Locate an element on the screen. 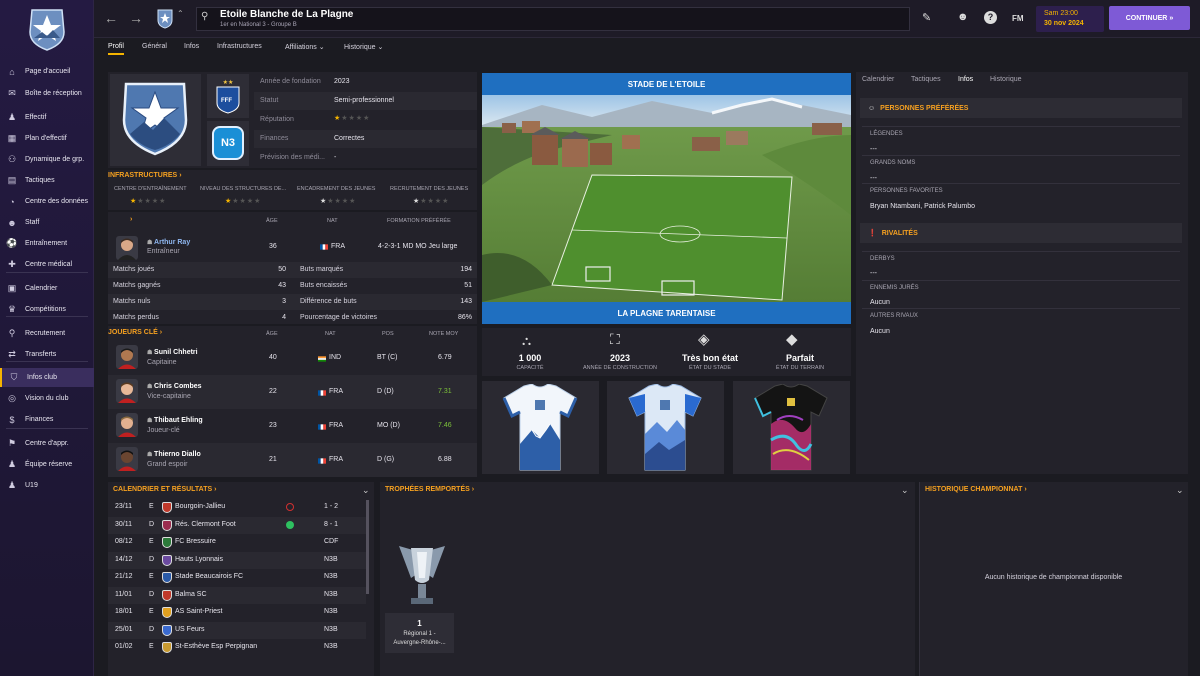  coach-avatar is located at coordinates (127, 248).